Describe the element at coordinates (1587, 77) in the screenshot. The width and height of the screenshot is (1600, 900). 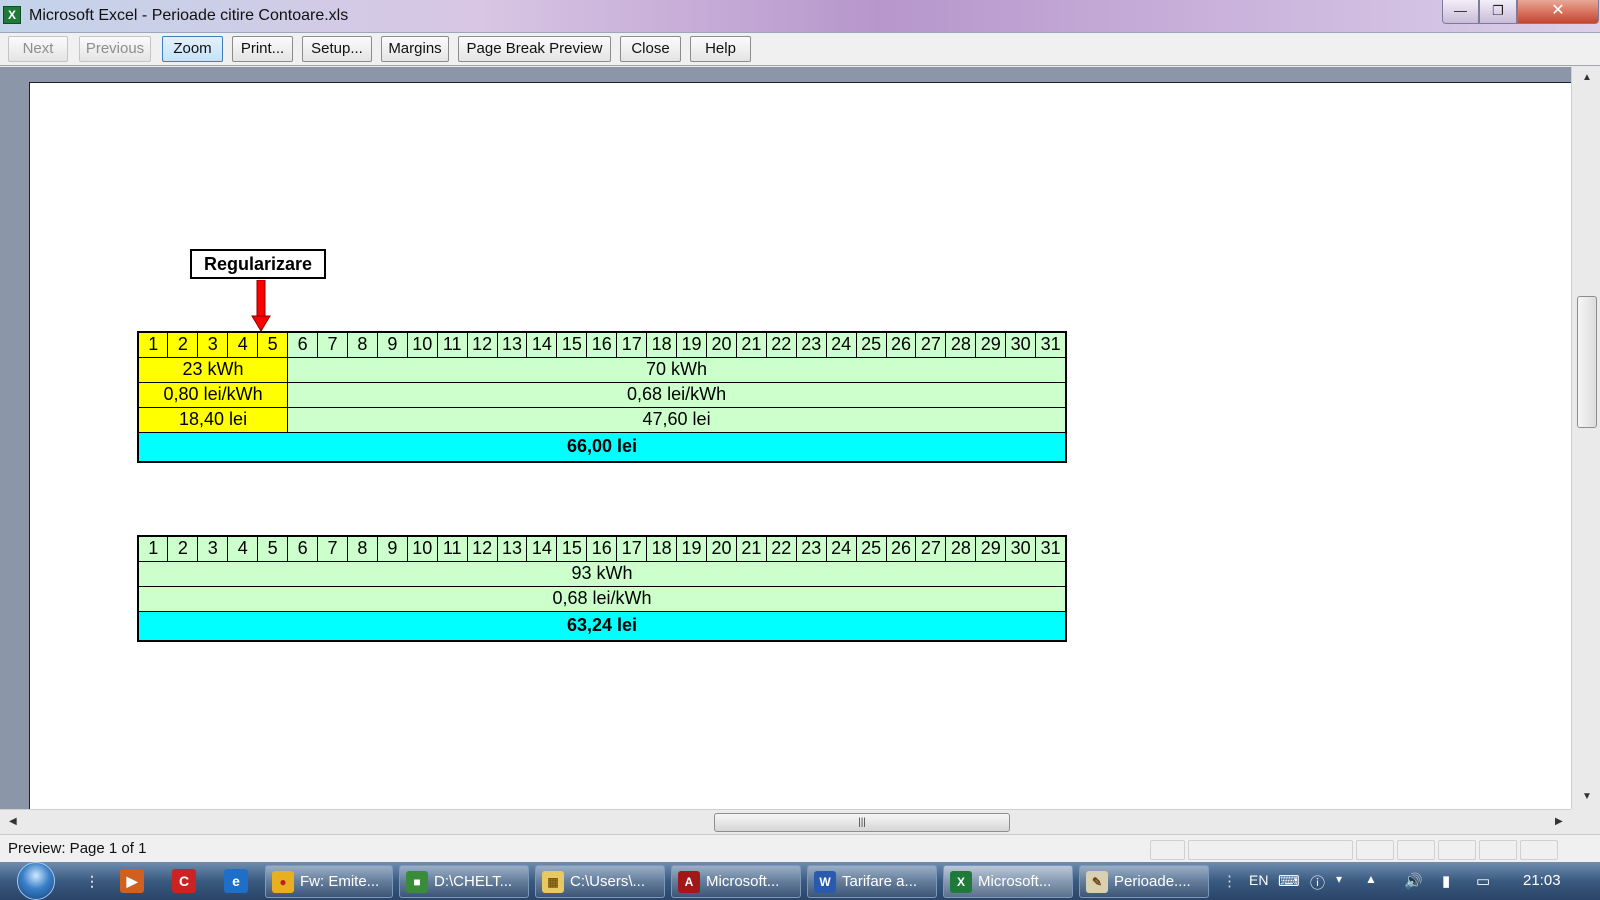
I see `scroll-up-icon: ▲` at that location.